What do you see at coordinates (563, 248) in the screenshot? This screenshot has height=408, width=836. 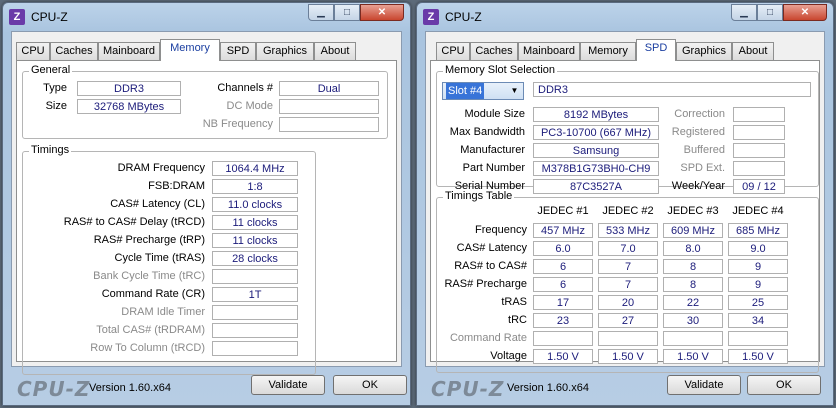 I see `timings-cell: 6.0` at bounding box center [563, 248].